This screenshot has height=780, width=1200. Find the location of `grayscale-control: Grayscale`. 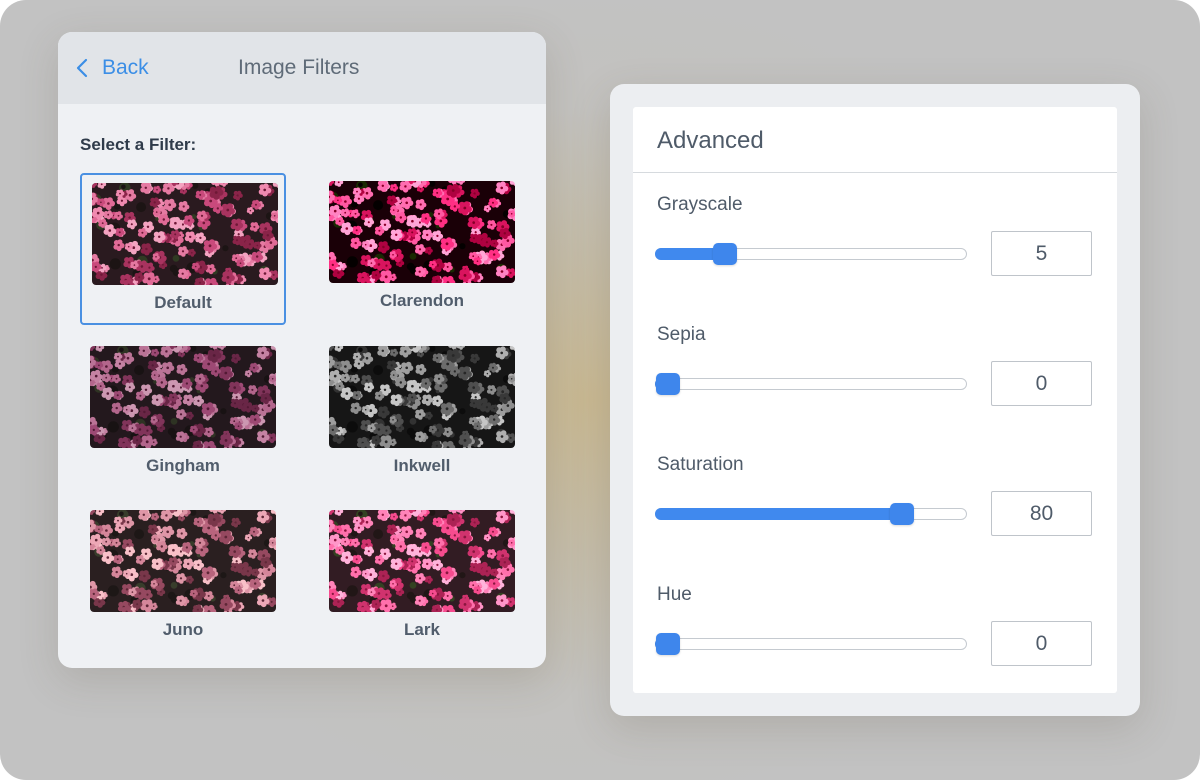

grayscale-control: Grayscale is located at coordinates (875, 249).